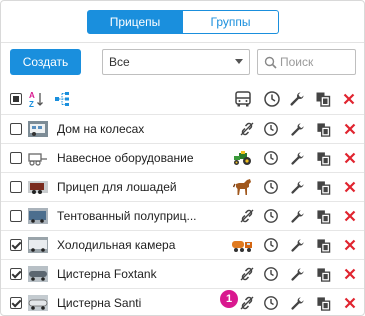  I want to click on filter-select: Все, so click(176, 62).